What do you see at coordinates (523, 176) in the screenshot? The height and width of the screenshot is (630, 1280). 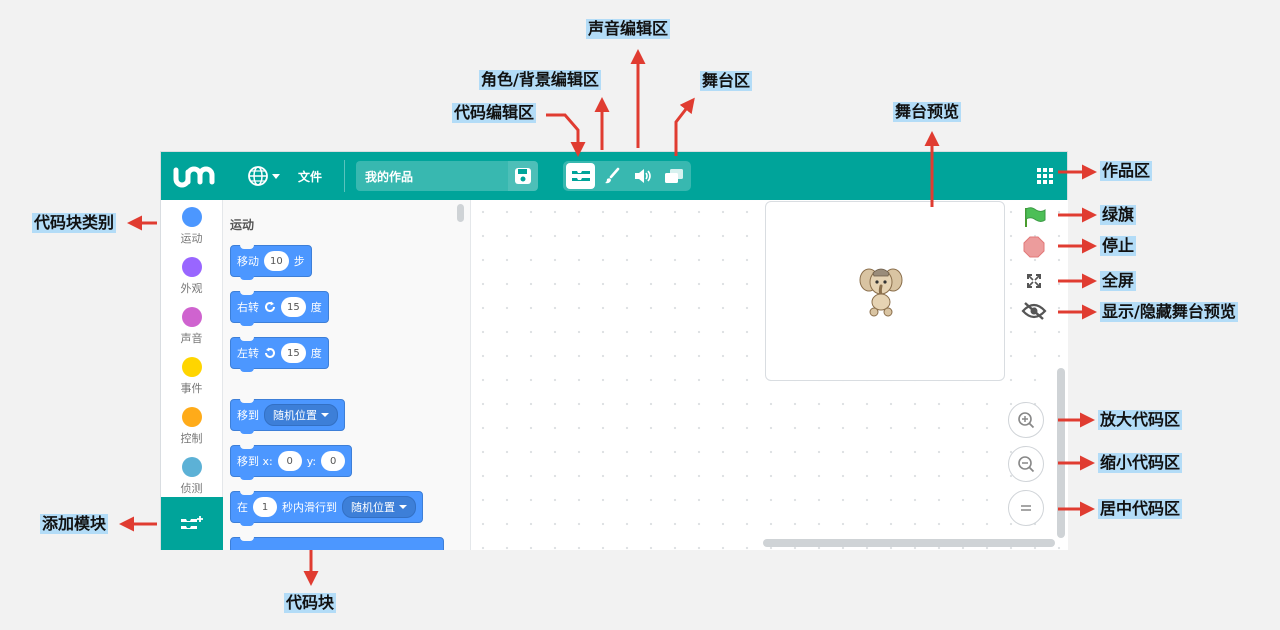 I see `save-button` at bounding box center [523, 176].